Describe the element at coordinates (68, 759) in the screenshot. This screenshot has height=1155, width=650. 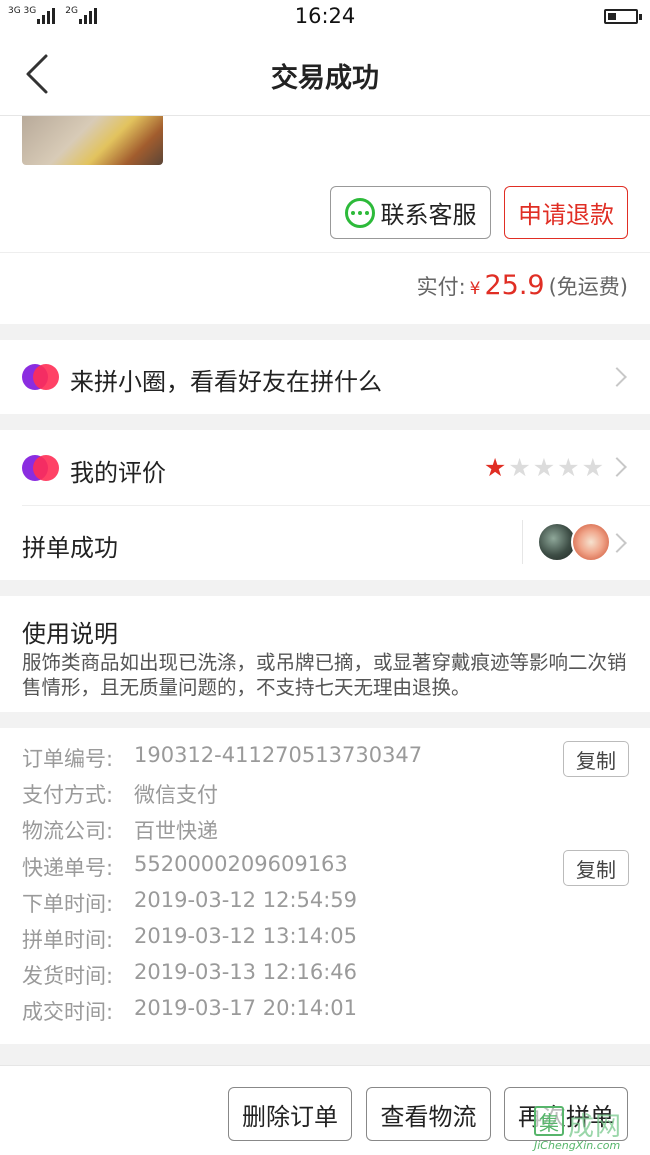
I see `order-info-key: 订单编号:` at that location.